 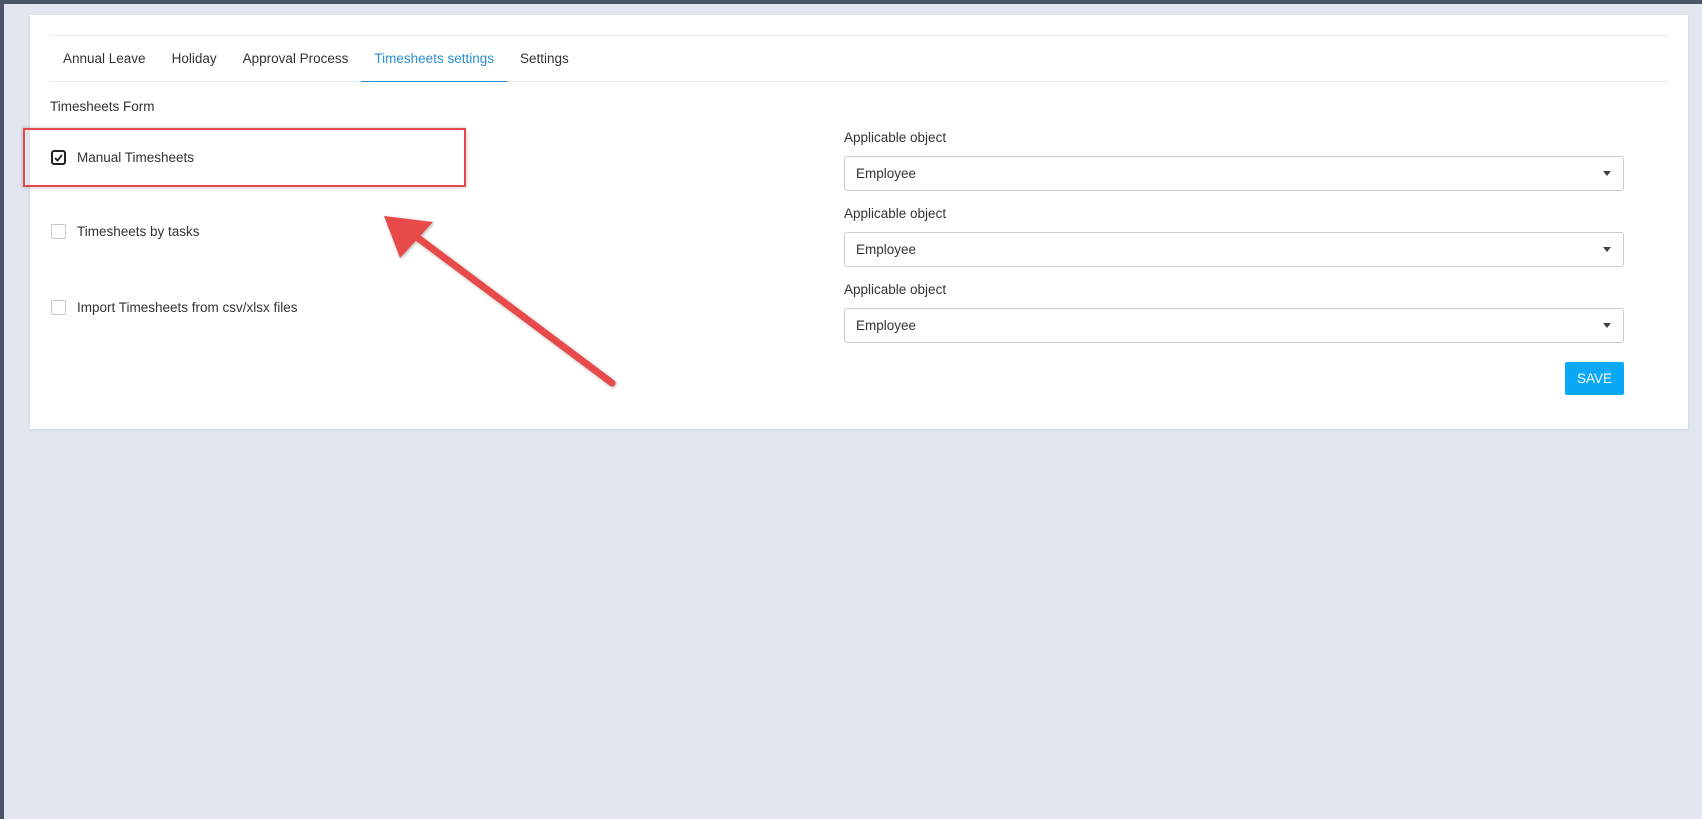 What do you see at coordinates (244, 157) in the screenshot?
I see `annotation-highlight-box` at bounding box center [244, 157].